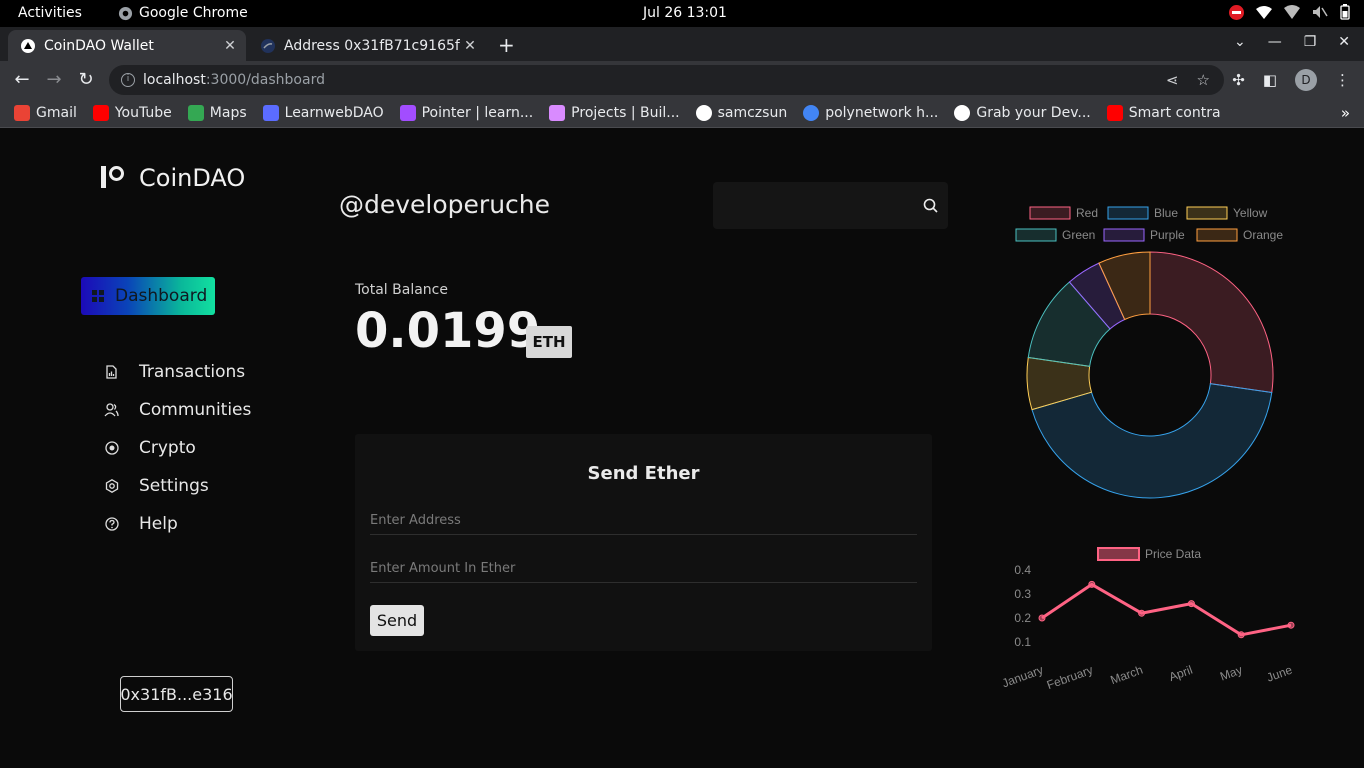  Describe the element at coordinates (1078, 235) in the screenshot. I see `legend-label: Green` at that location.